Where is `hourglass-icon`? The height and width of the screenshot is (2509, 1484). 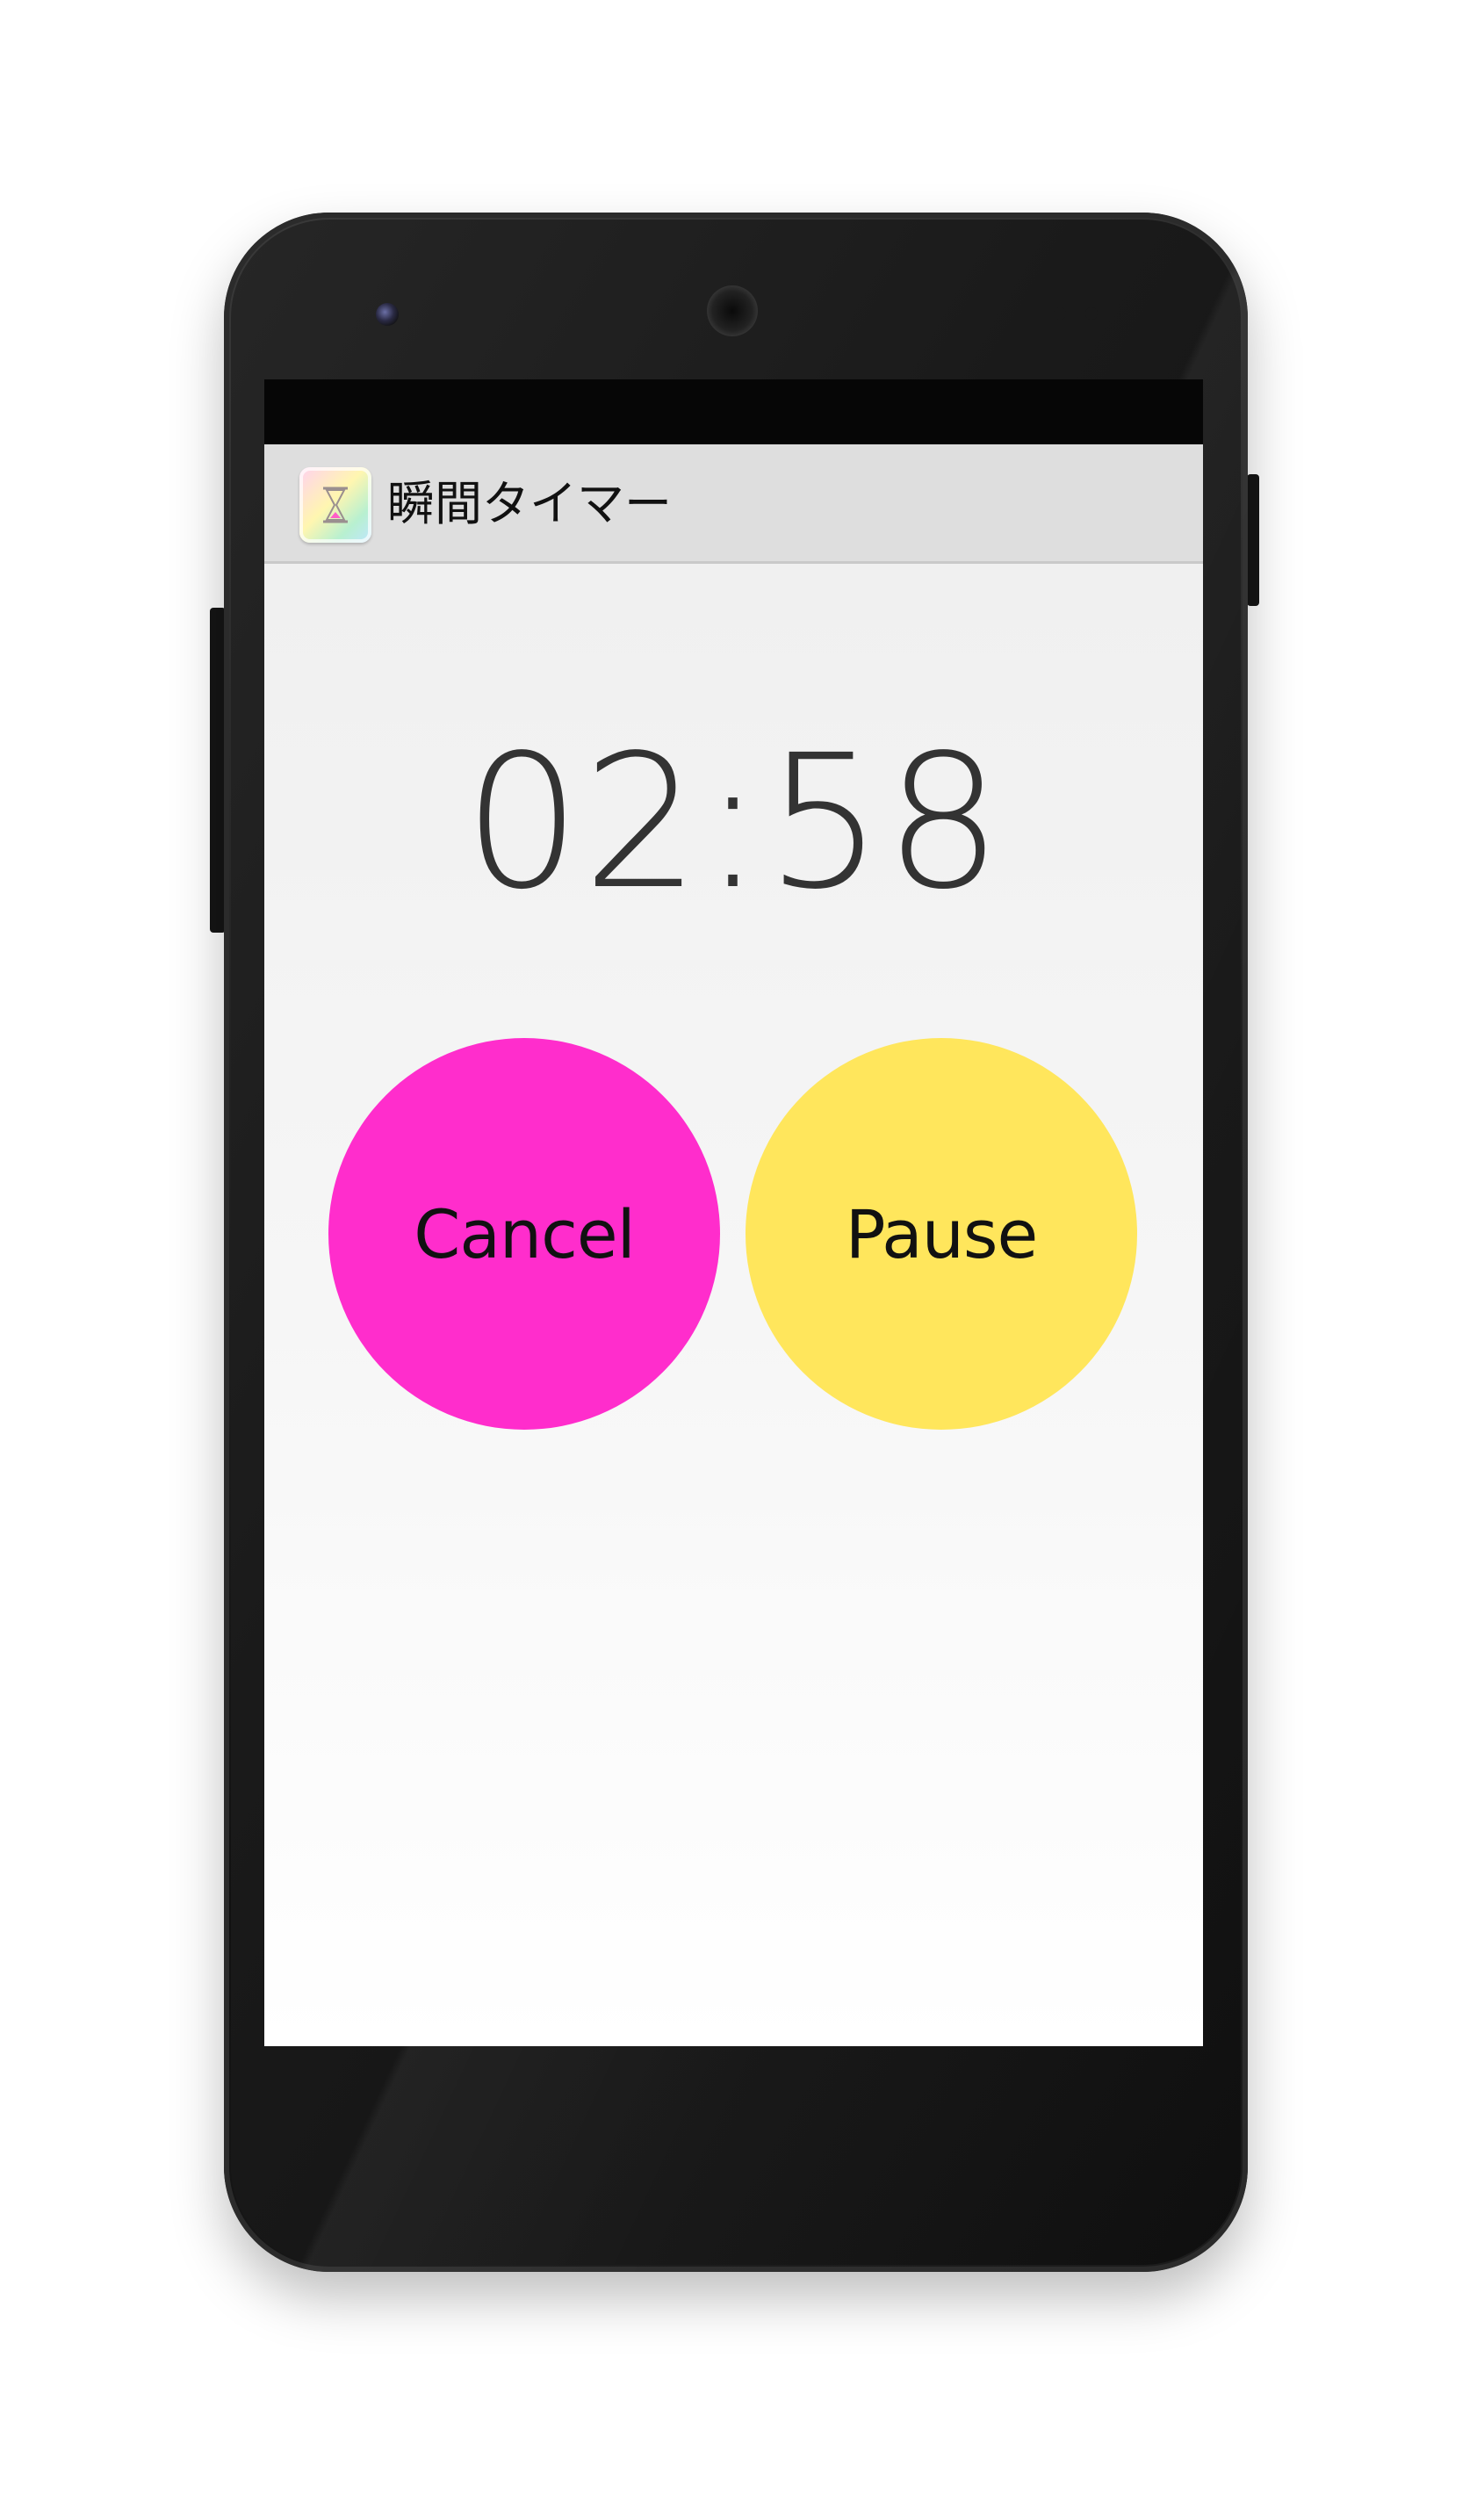 hourglass-icon is located at coordinates (335, 505).